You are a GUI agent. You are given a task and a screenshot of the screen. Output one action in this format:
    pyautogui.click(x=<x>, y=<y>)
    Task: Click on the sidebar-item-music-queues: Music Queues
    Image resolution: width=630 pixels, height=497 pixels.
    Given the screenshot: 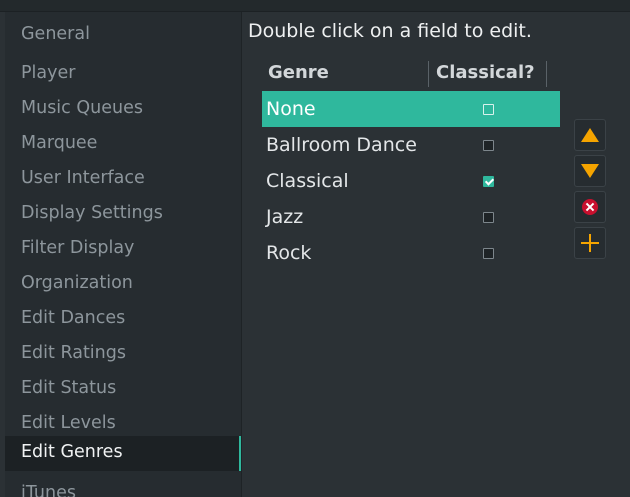 What is the action you would take?
    pyautogui.click(x=123, y=103)
    